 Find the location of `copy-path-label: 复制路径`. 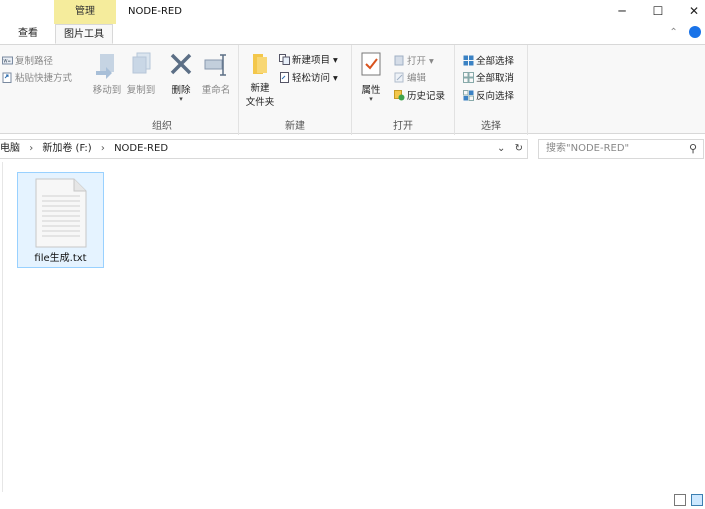

copy-path-label: 复制路径 is located at coordinates (34, 61).